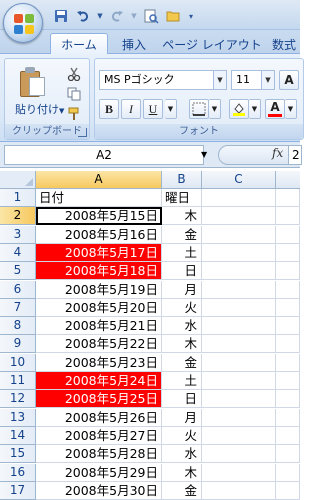 The height and width of the screenshot is (500, 320). What do you see at coordinates (18, 490) in the screenshot?
I see `row-header: 17` at bounding box center [18, 490].